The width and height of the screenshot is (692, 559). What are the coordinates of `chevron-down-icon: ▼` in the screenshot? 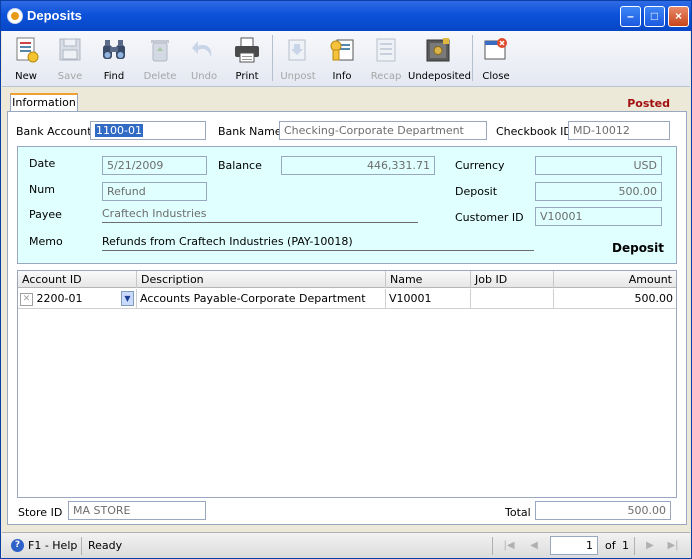 It's located at (127, 298).